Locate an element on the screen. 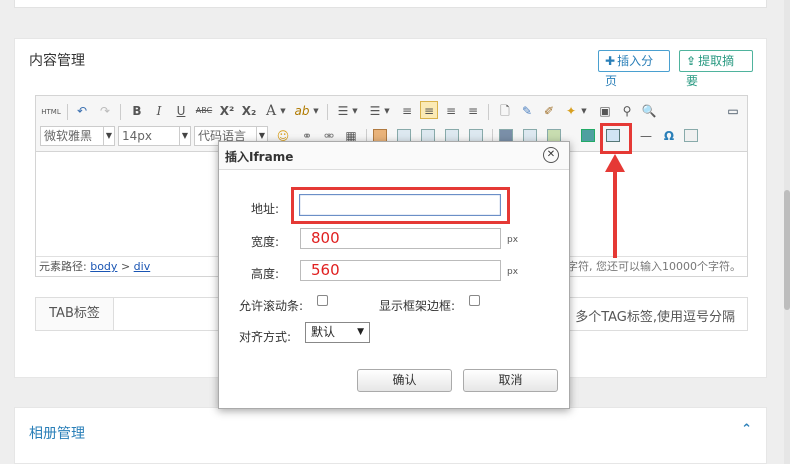  scrollbar-thumb is located at coordinates (787, 250).